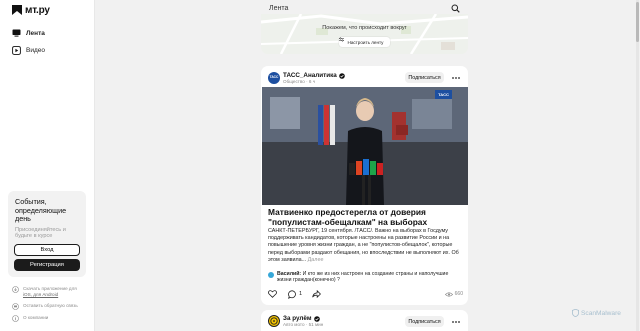 The image size is (640, 331). I want to click on promo-title: События, определяющие день, so click(41, 210).